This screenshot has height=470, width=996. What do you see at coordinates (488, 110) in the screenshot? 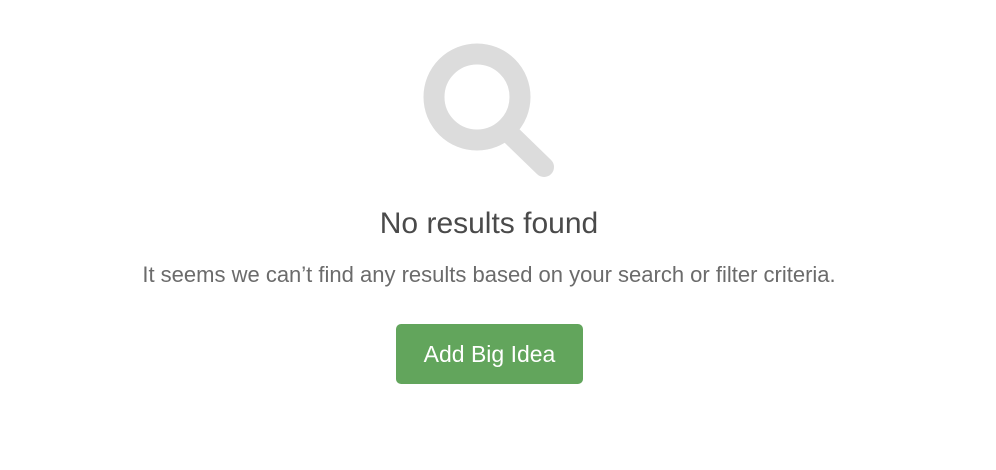
I see `search-icon` at bounding box center [488, 110].